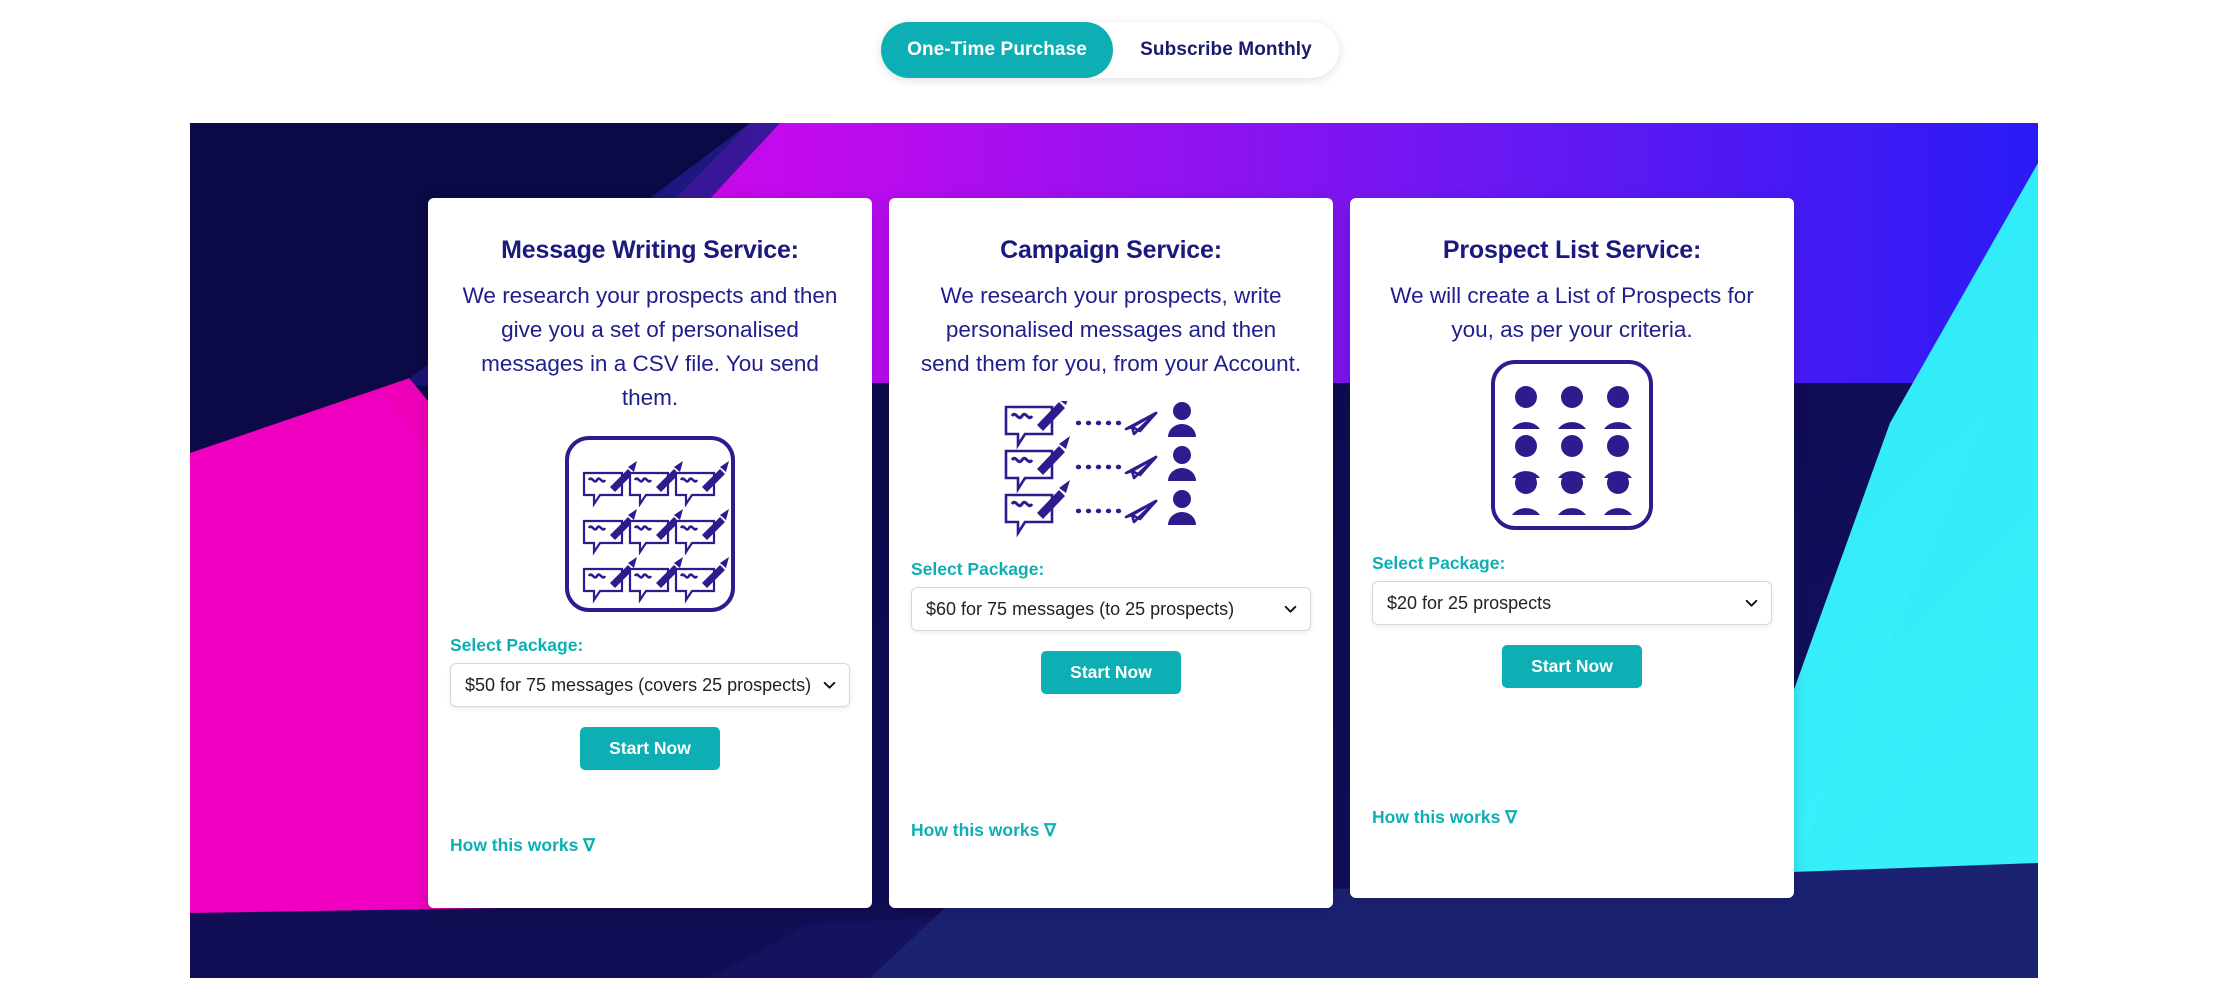  I want to click on package-select-value: $20 for 25 prospects, so click(1469, 602).